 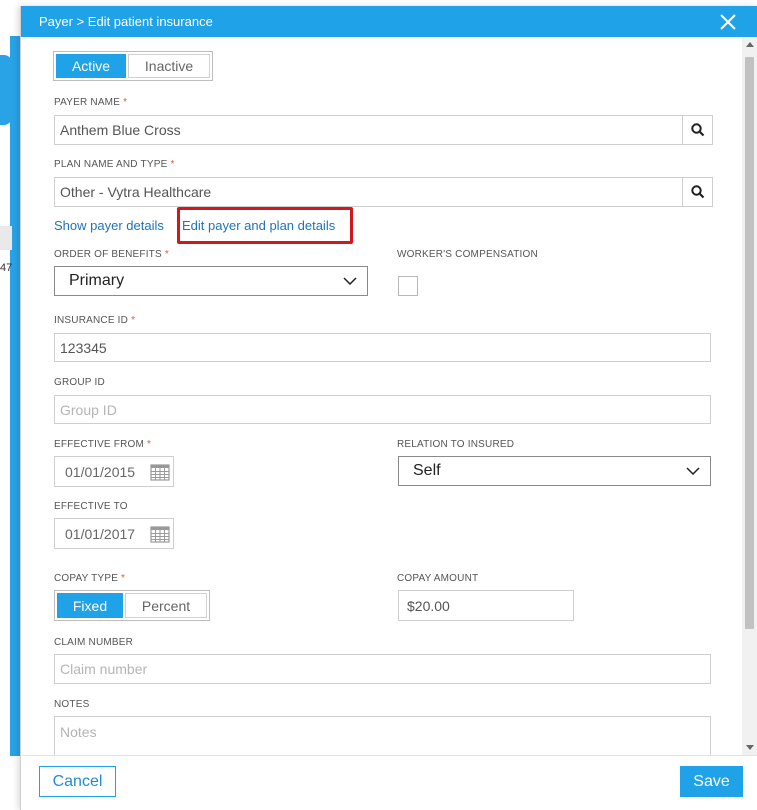 I want to click on copay-percent-button: Percent, so click(x=166, y=605).